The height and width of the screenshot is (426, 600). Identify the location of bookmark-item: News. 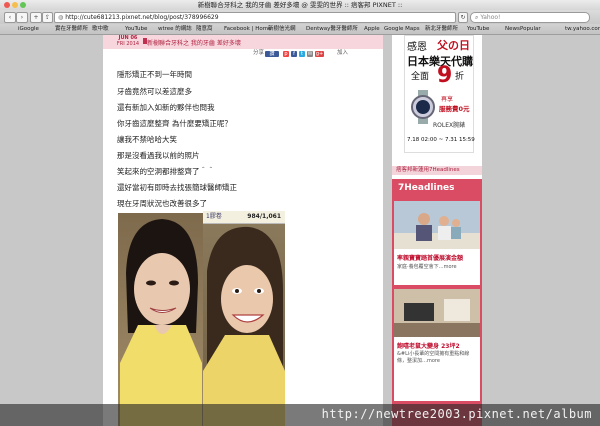
(512, 29).